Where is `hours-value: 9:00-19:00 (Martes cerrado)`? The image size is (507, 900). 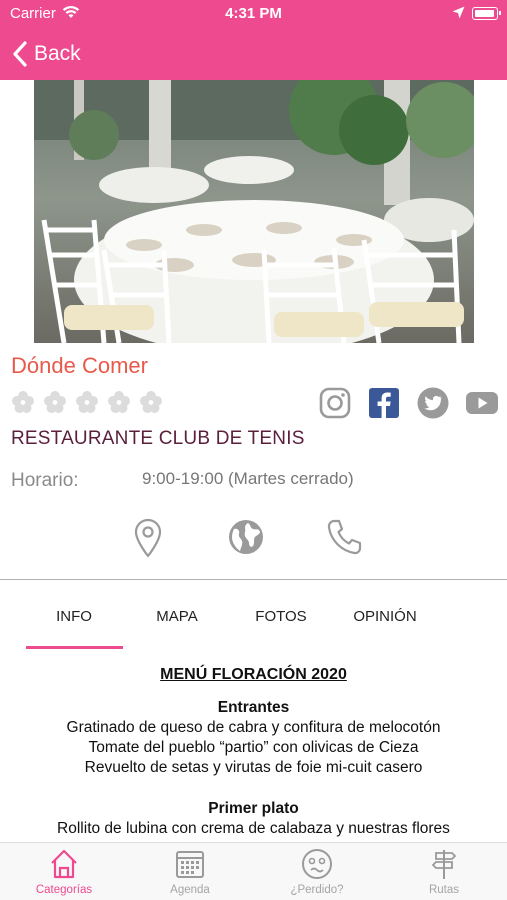 hours-value: 9:00-19:00 (Martes cerrado) is located at coordinates (248, 478).